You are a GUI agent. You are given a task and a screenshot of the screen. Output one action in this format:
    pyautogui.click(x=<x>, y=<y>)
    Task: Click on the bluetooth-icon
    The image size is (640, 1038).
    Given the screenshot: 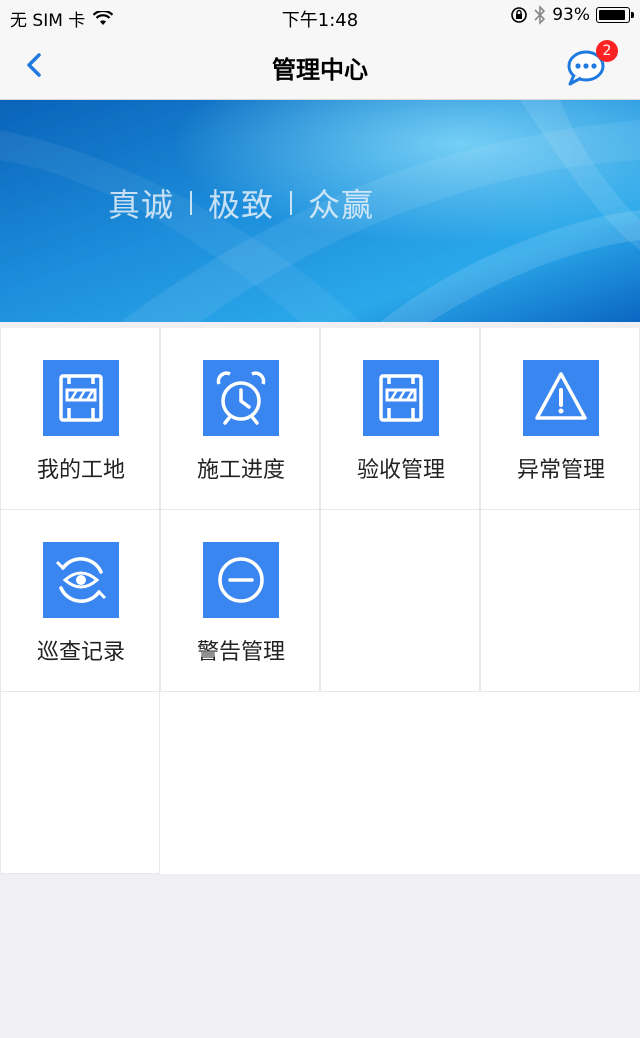 What is the action you would take?
    pyautogui.click(x=540, y=15)
    